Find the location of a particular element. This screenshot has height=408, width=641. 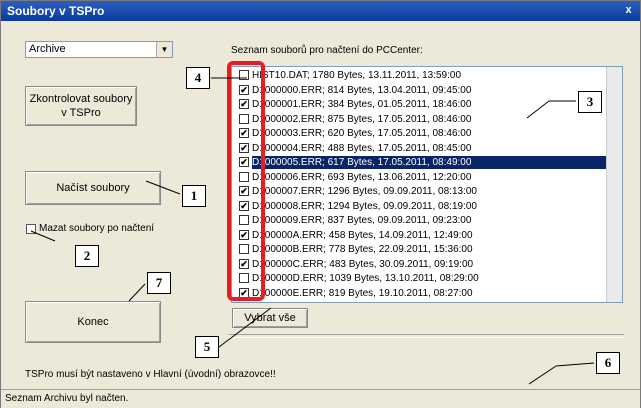

callout-3: 3 is located at coordinates (590, 102).